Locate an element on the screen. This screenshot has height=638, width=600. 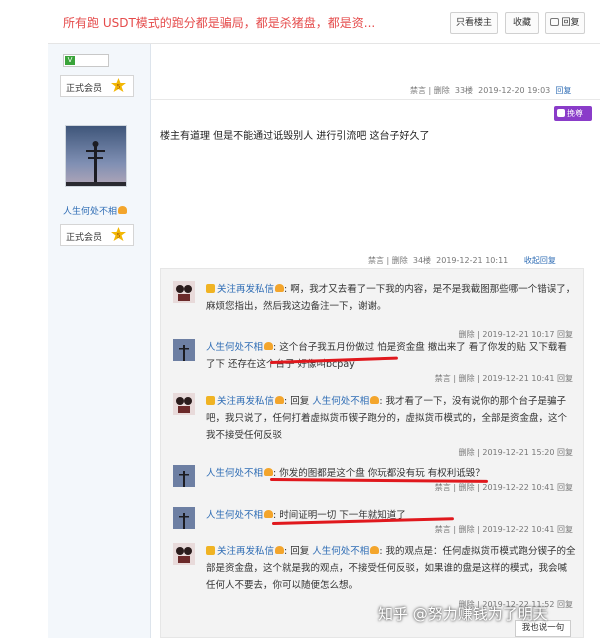
rank-badge-34: 正式会员 5 is located at coordinates (97, 235).